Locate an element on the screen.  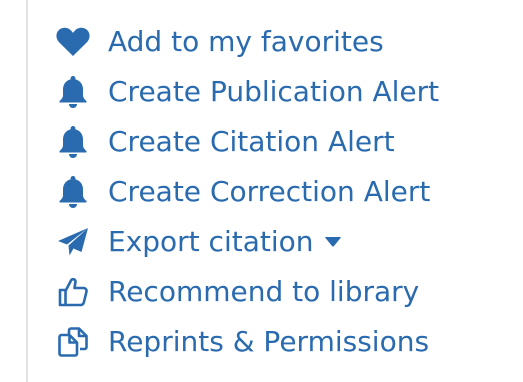
reprints-permissions-link: Reprints & Permissions is located at coordinates (247, 342).